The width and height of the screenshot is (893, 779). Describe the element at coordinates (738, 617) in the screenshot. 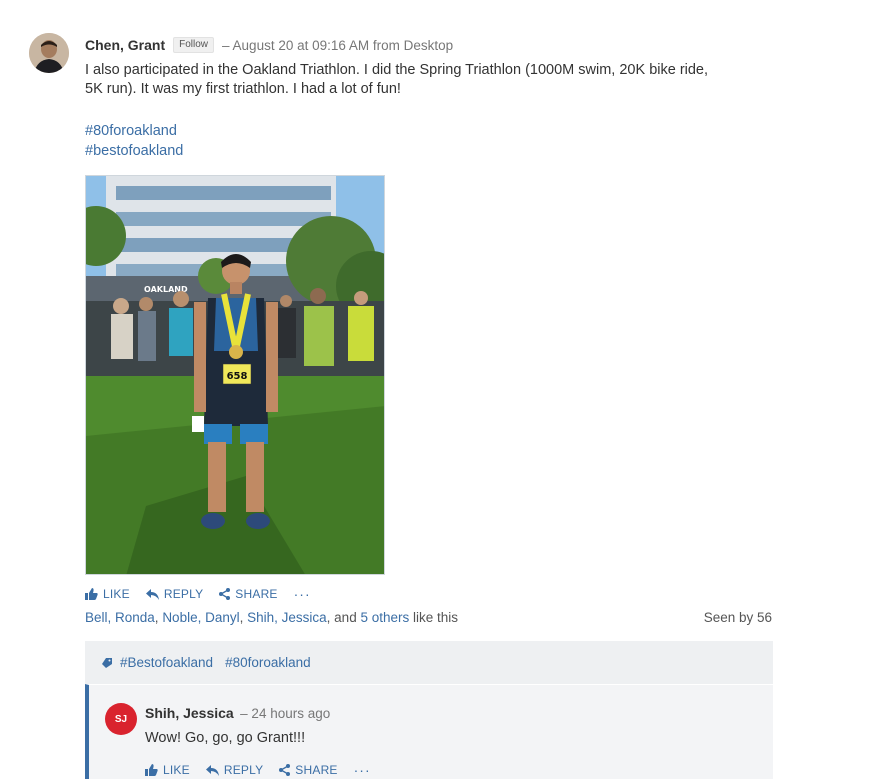

I see `seen-by-count: Seen by 56` at that location.